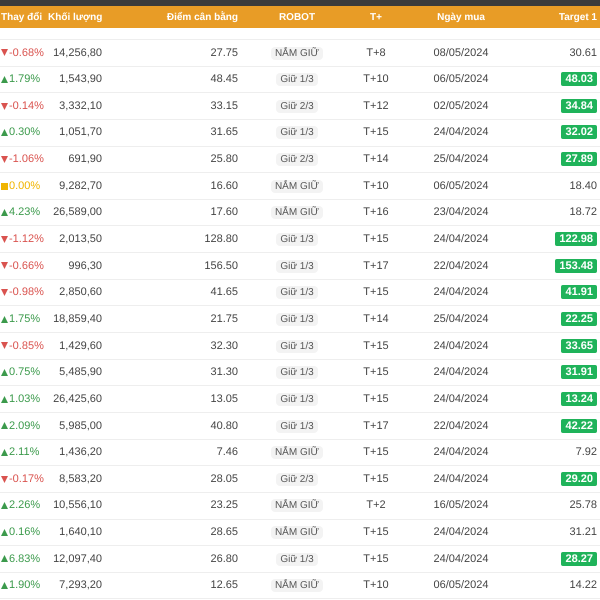  Describe the element at coordinates (579, 79) in the screenshot. I see `target-value: 48.03` at that location.